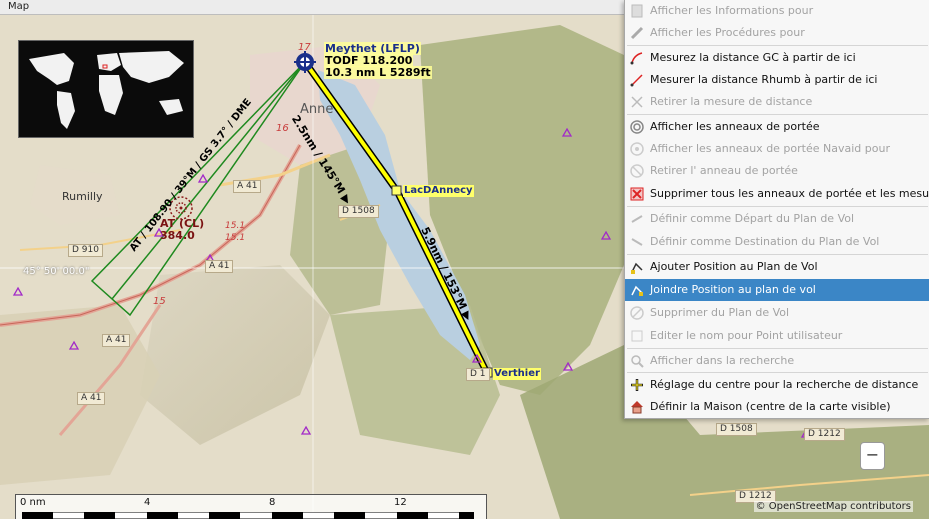  What do you see at coordinates (636, 58) in the screenshot?
I see `measure-gc-icon` at bounding box center [636, 58].